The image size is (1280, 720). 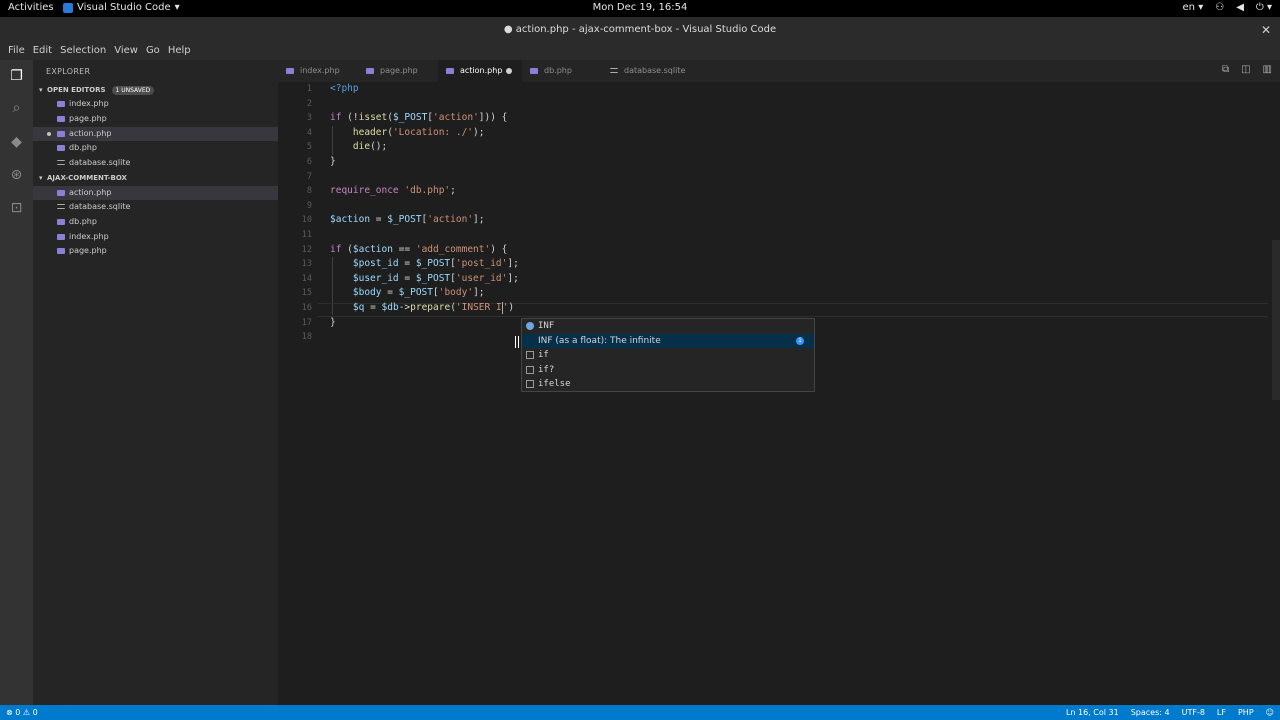 I want to click on volume-icon: ◀, so click(x=1240, y=7).